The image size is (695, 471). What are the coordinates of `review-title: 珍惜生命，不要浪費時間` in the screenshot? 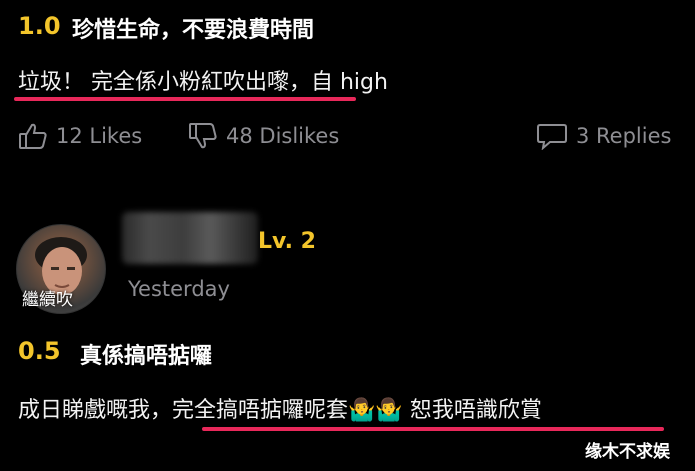 It's located at (193, 30).